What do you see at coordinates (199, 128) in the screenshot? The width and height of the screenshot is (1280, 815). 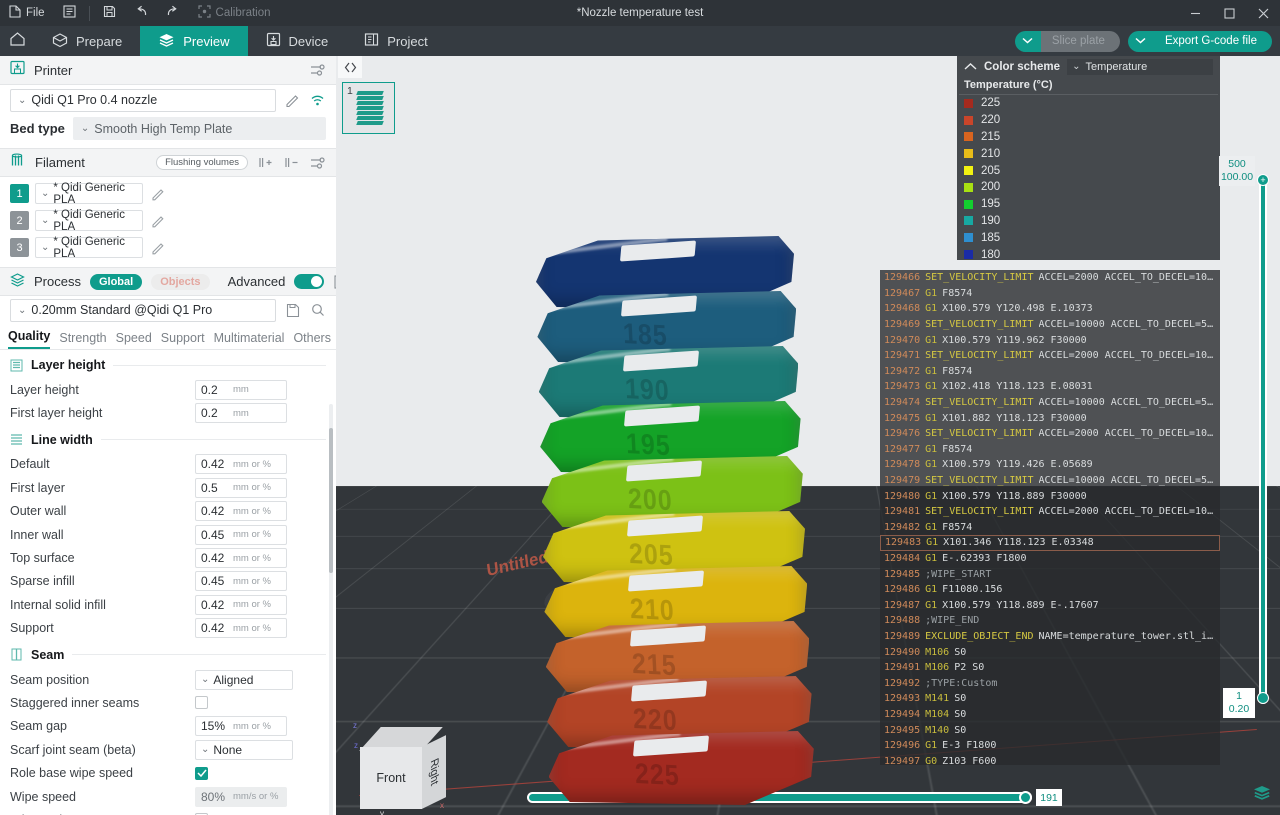 I see `bed-type-select: ⌄ Smooth High Temp Plate` at bounding box center [199, 128].